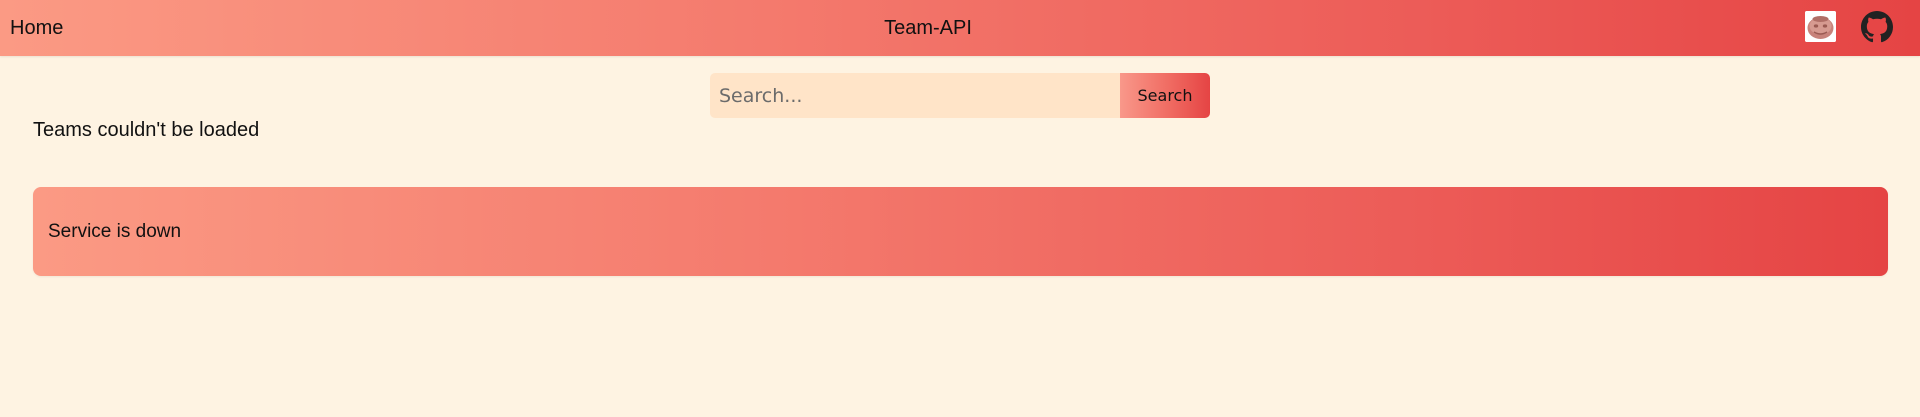 The height and width of the screenshot is (417, 1920). Describe the element at coordinates (1165, 95) in the screenshot. I see `search-button: Search` at that location.